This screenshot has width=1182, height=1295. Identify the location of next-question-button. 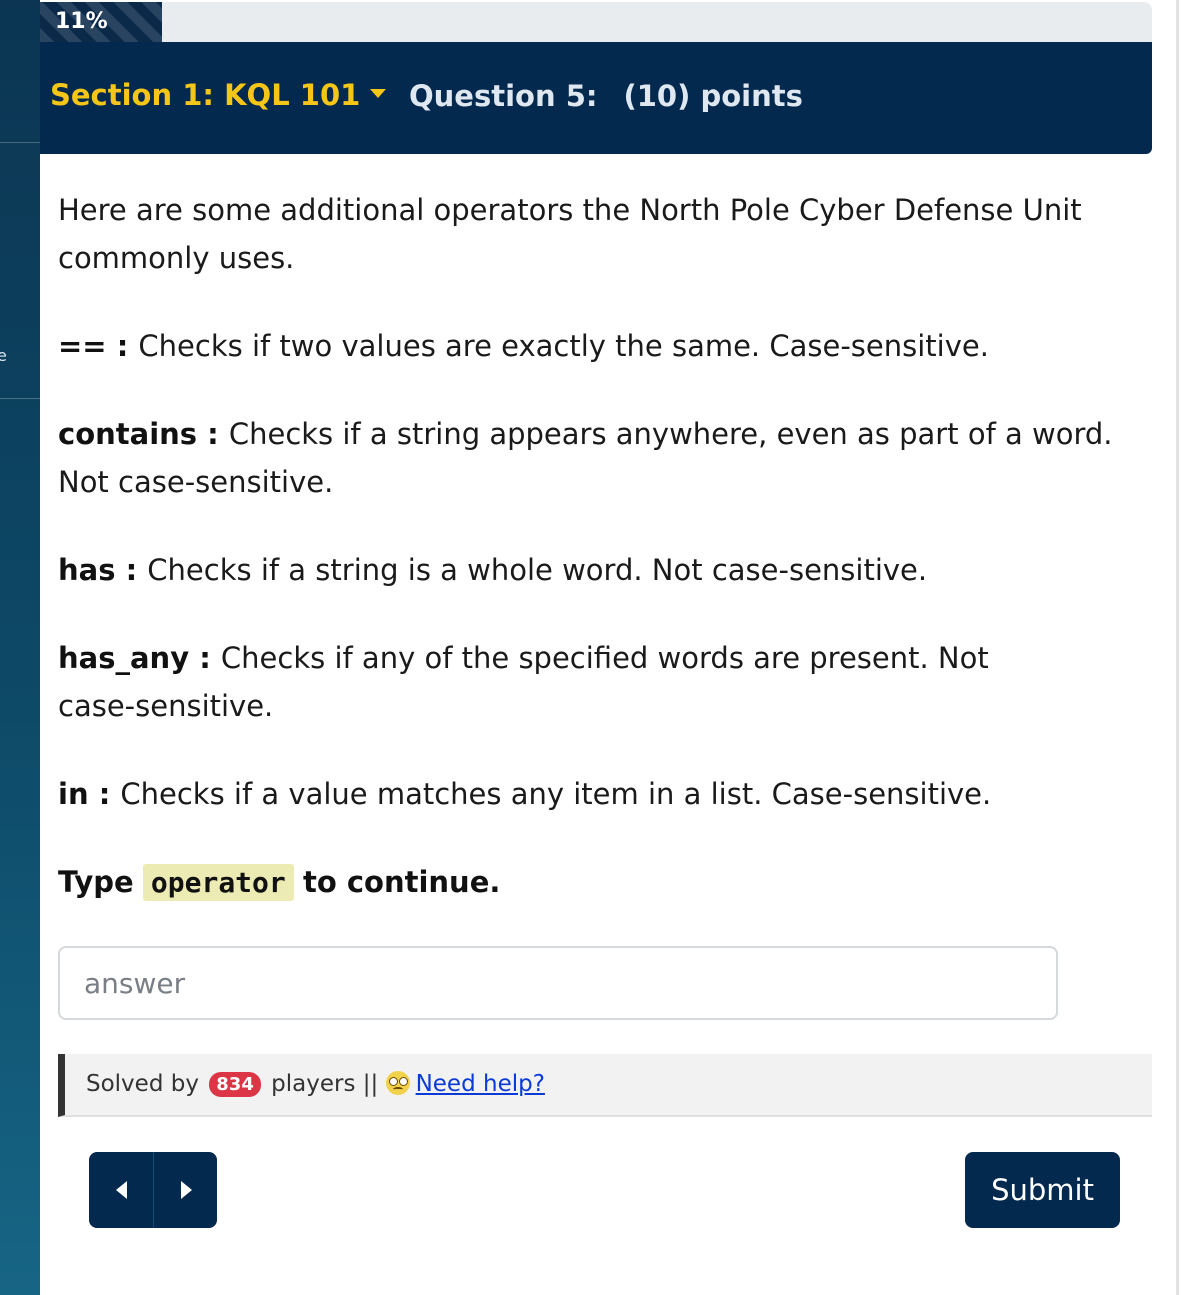
(185, 1190).